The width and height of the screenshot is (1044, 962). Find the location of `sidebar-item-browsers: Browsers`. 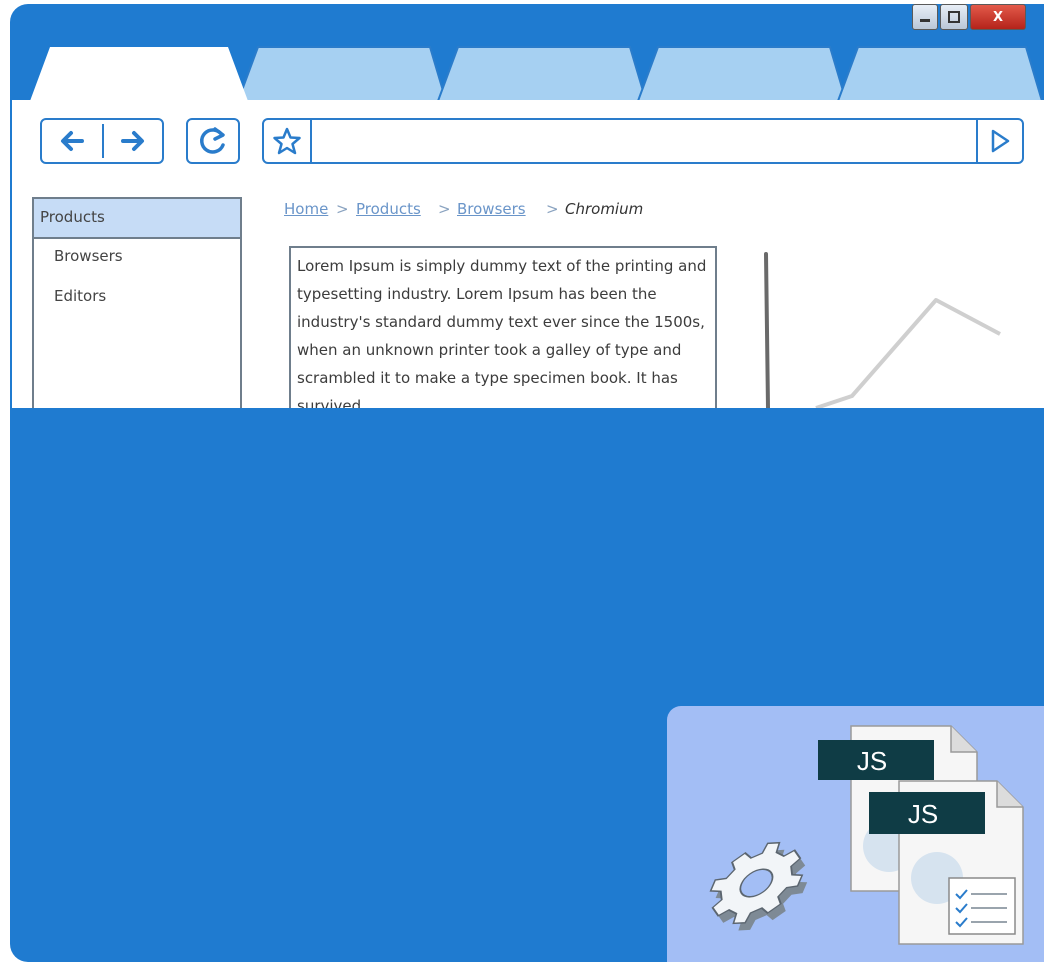

sidebar-item-browsers: Browsers is located at coordinates (137, 258).